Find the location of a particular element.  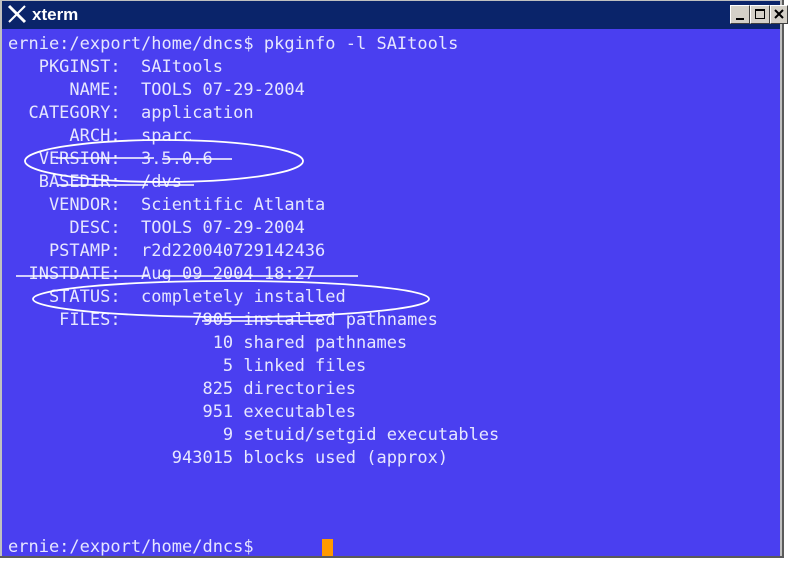

terminal-line: VENDOR: Scientific Atlanta is located at coordinates (167, 205).